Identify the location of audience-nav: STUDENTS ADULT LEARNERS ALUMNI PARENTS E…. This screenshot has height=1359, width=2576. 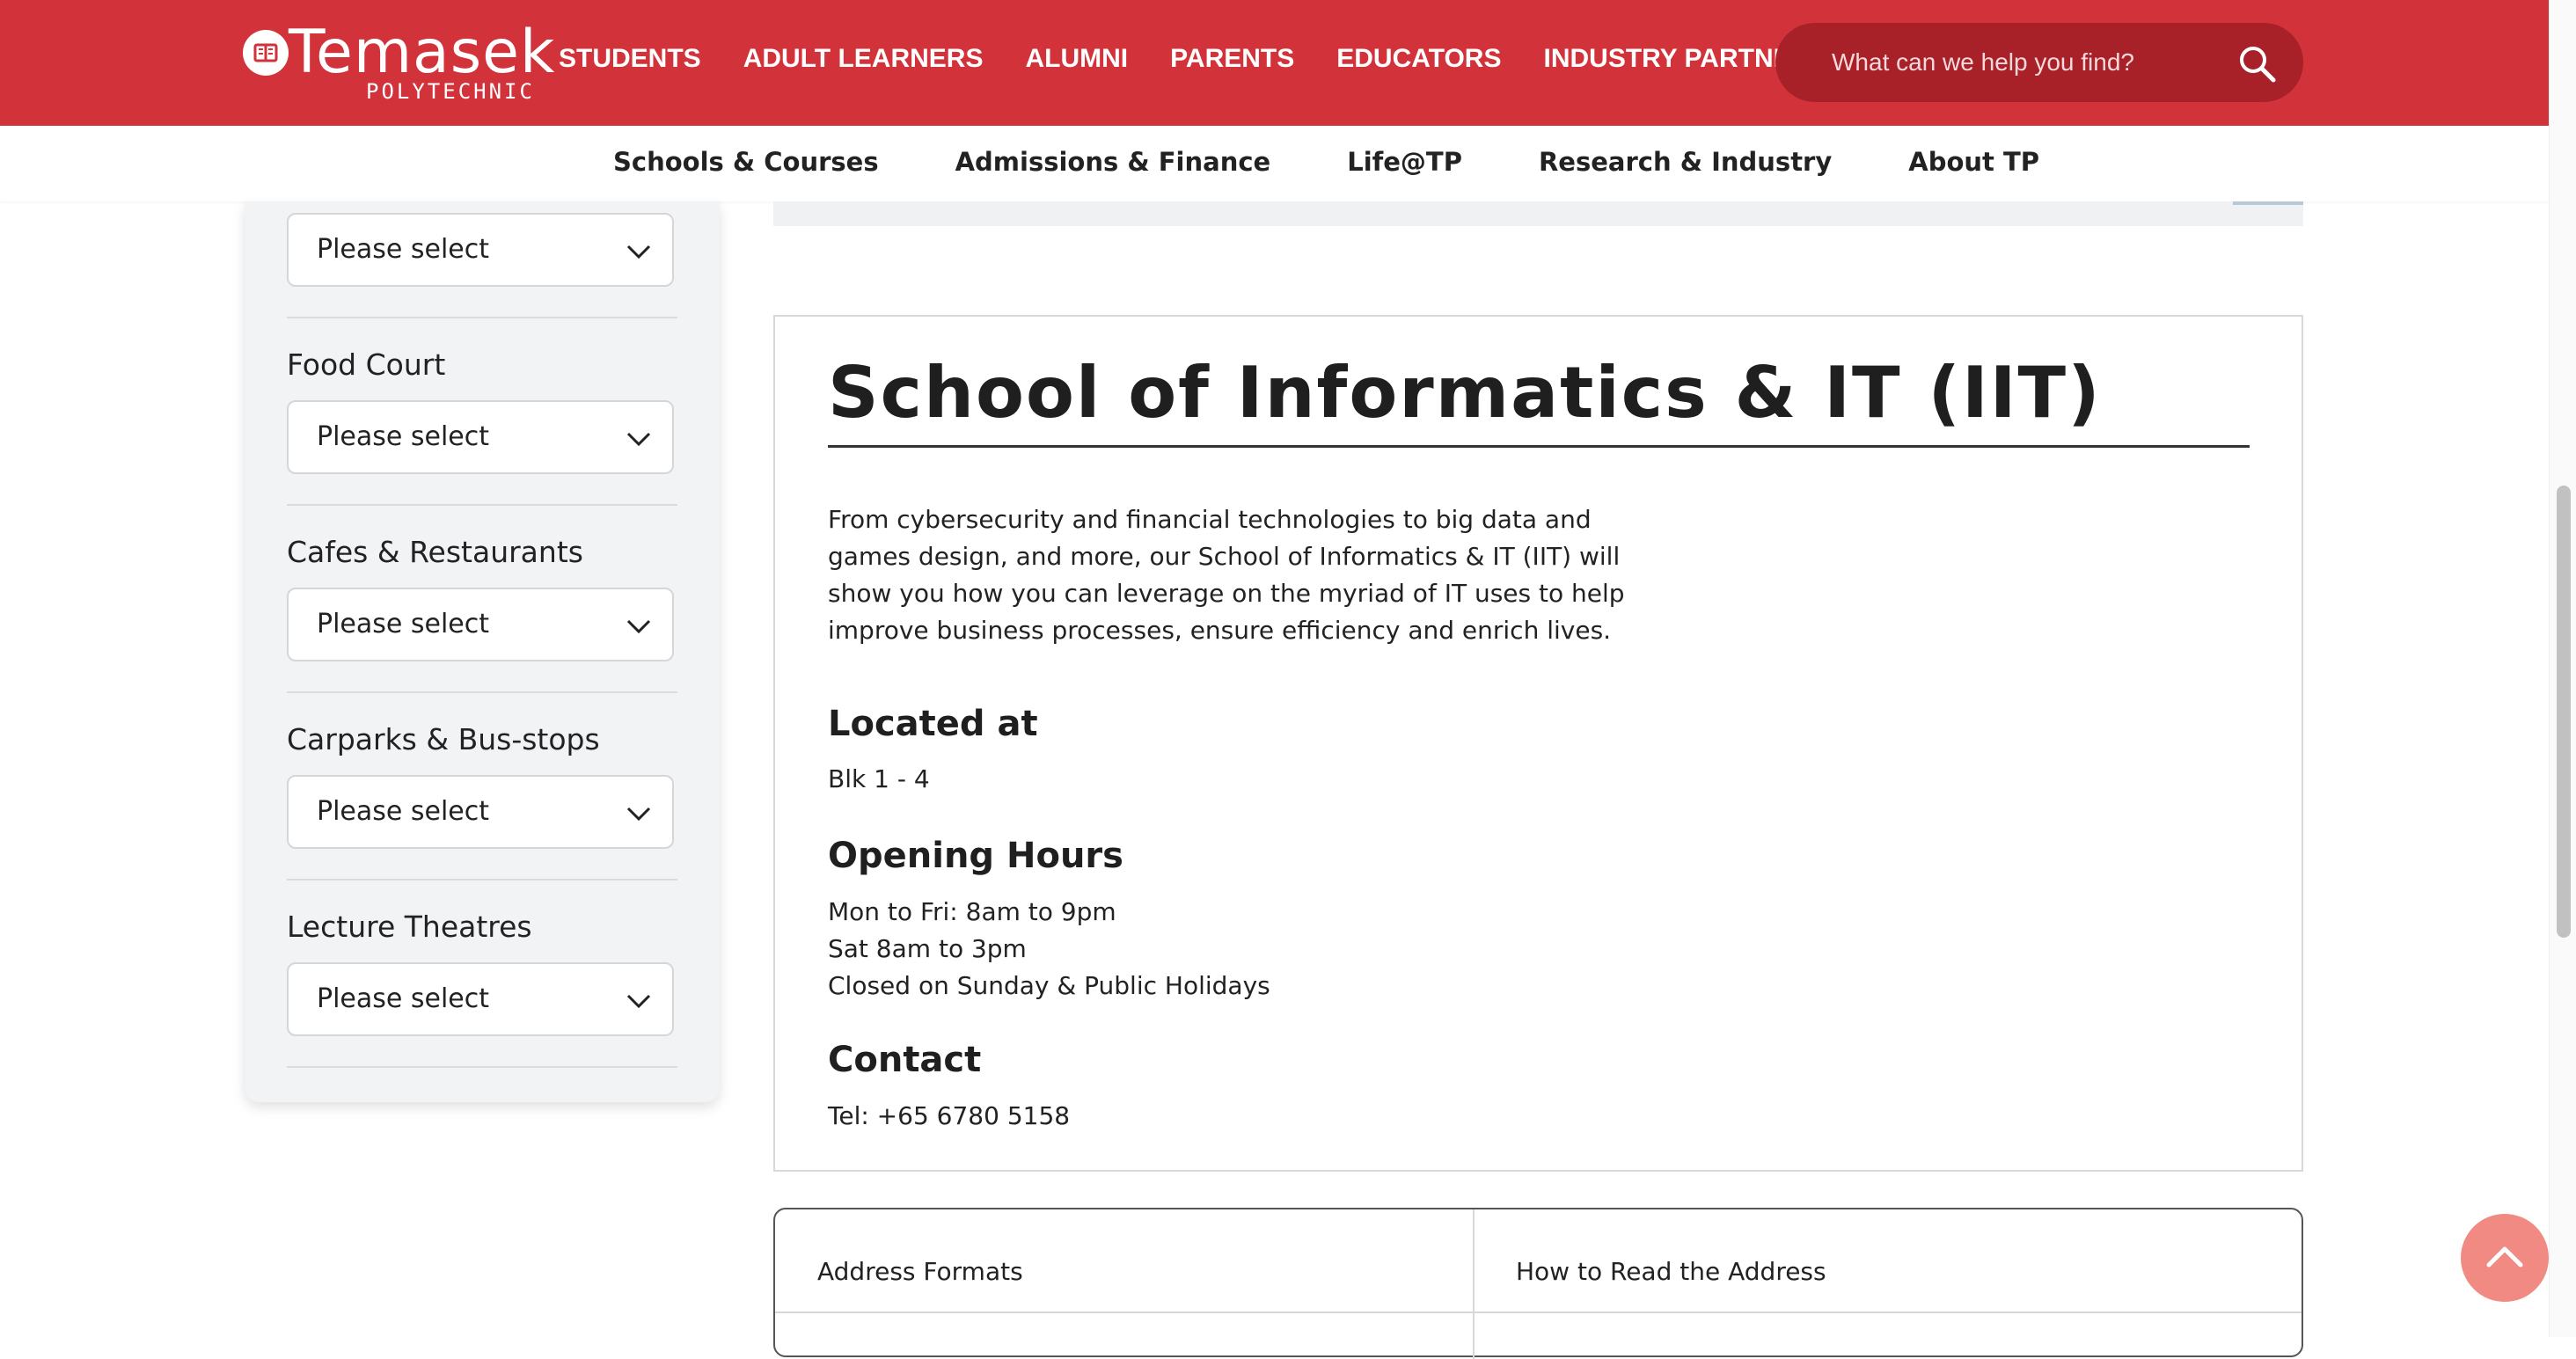
(1214, 59).